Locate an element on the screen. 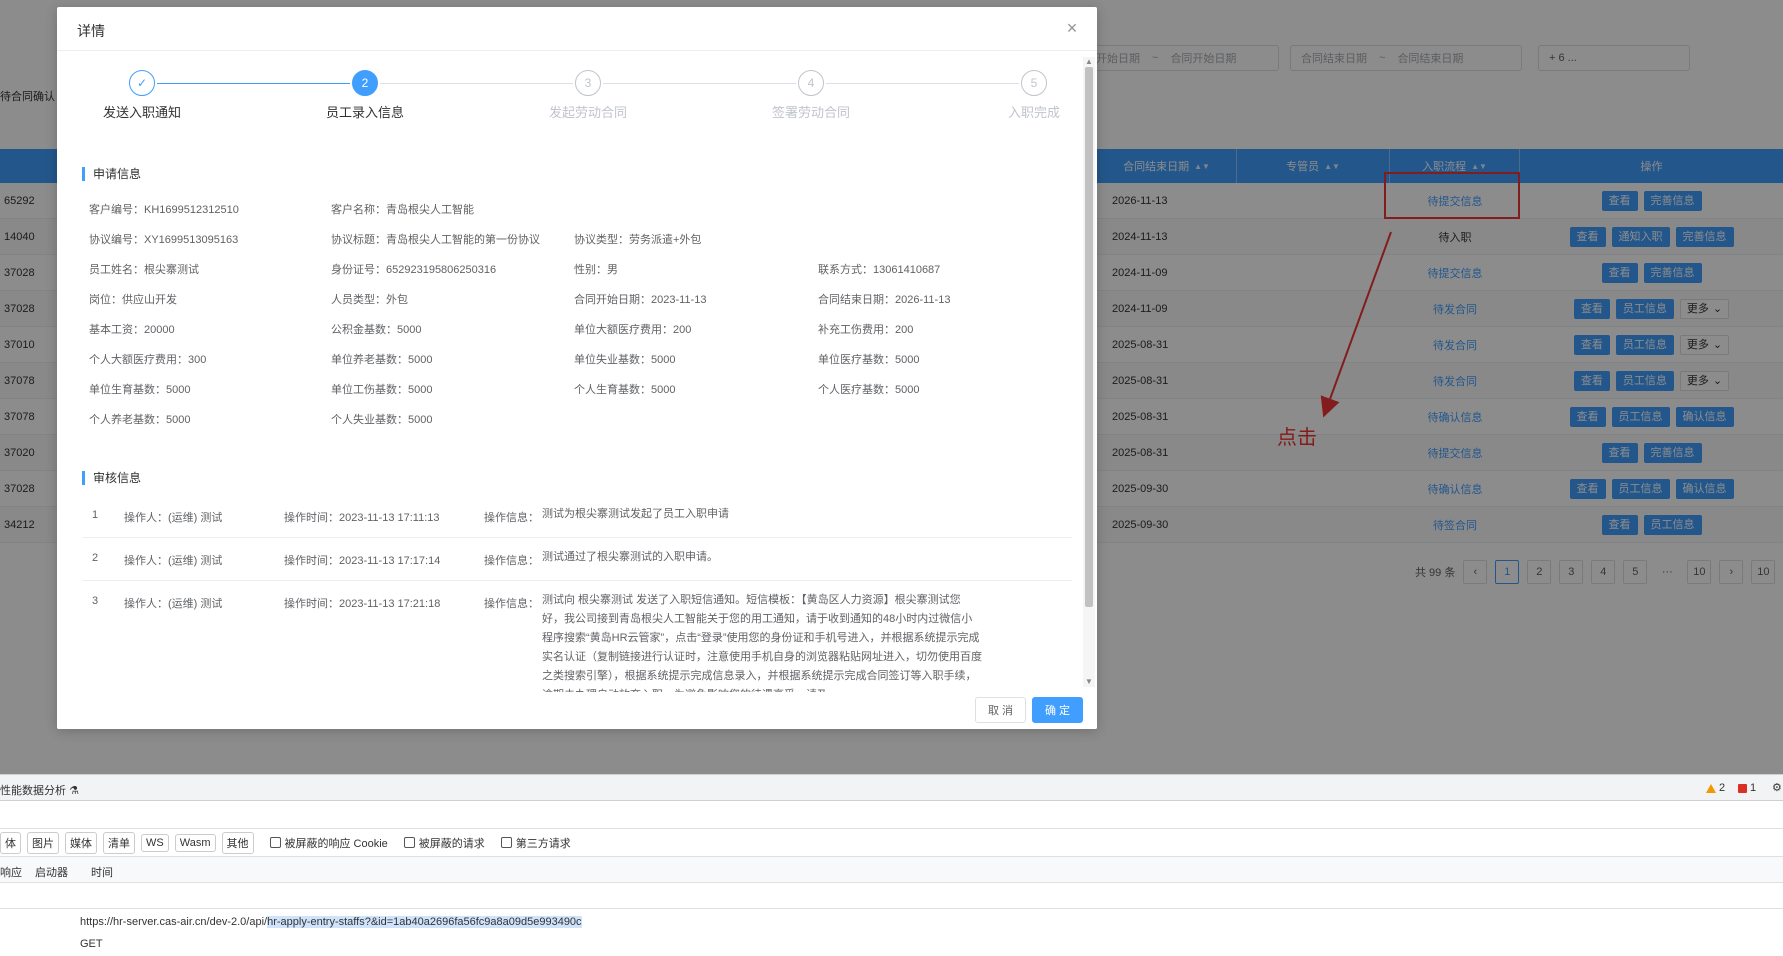 This screenshot has height=956, width=1783. step-4: 4 签署劳动合同 is located at coordinates (811, 95).